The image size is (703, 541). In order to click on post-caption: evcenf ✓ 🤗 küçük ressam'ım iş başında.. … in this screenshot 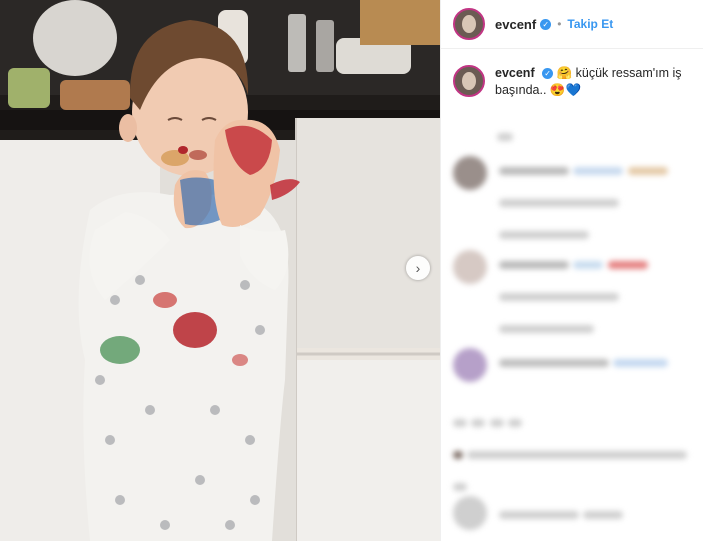, I will do `click(572, 74)`.